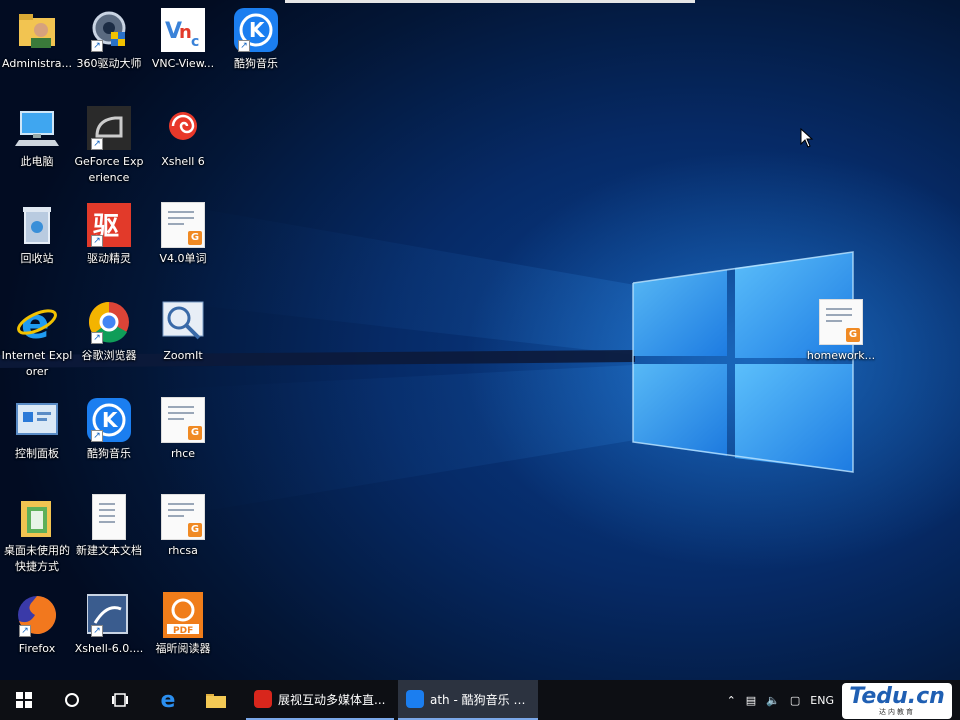 The image size is (960, 720). I want to click on svg-text: e, so click(35, 322).